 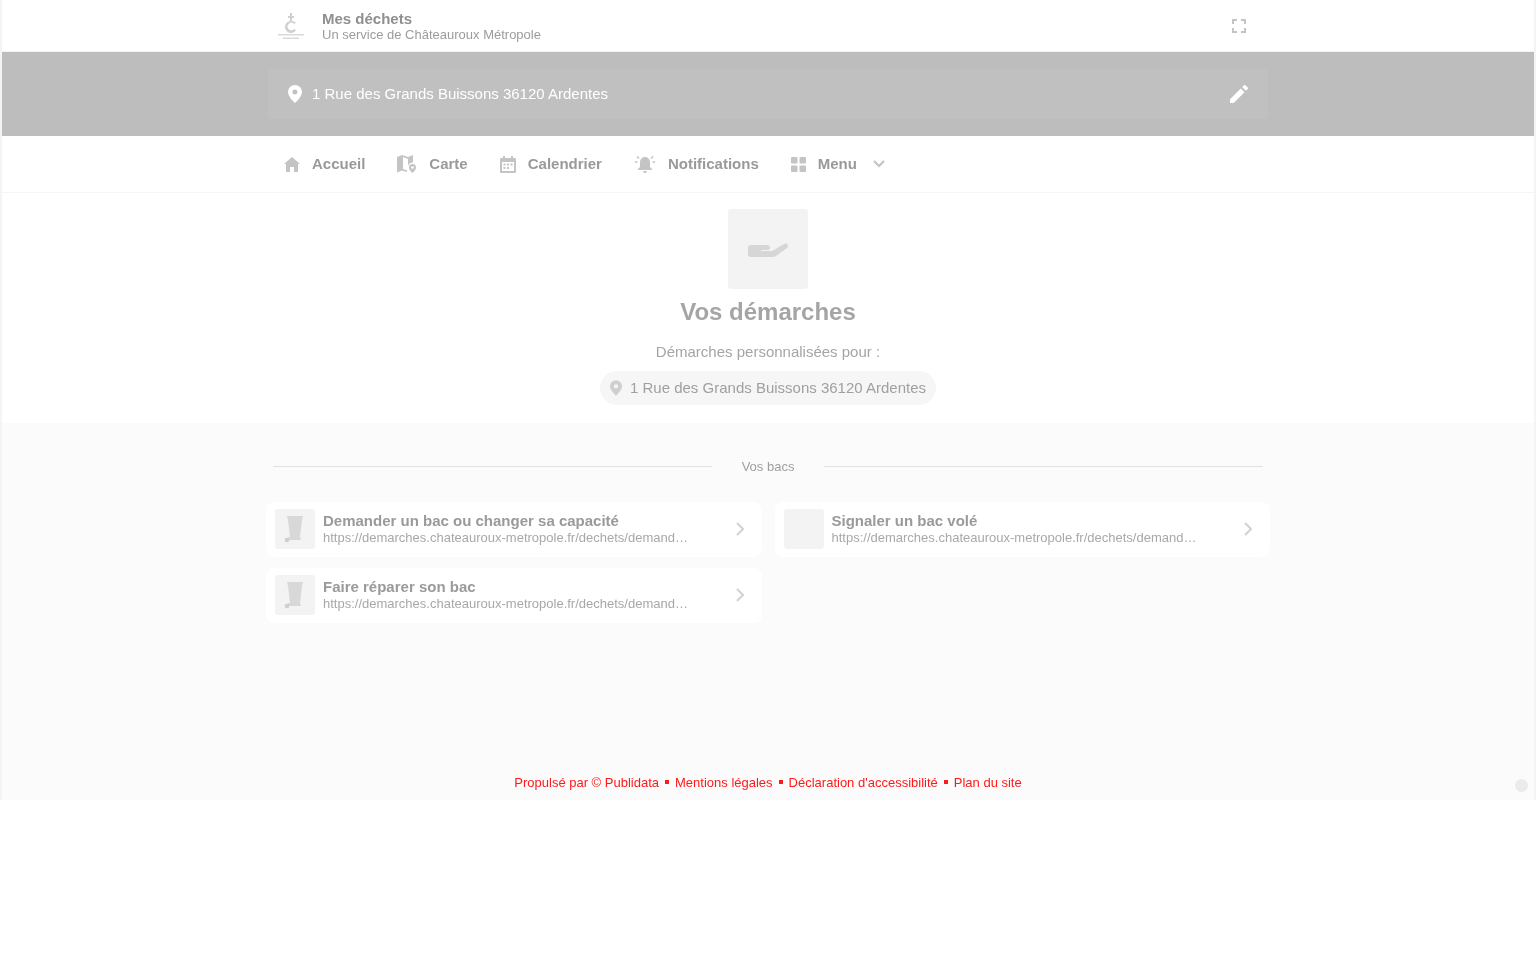 I want to click on footer-link: Propulsé par © Publidata, so click(x=587, y=782).